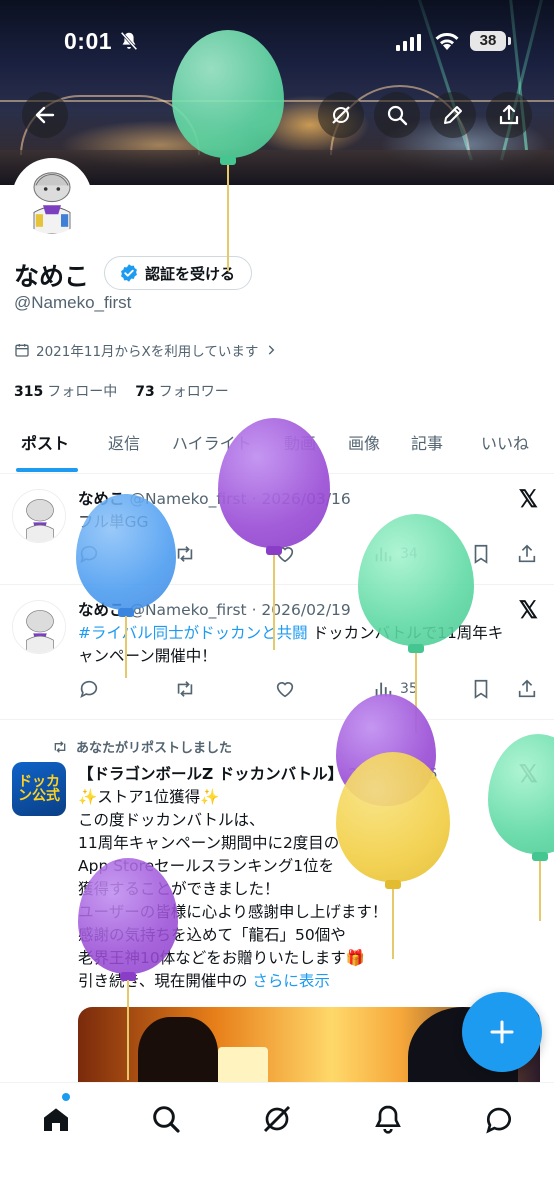 This screenshot has width=554, height=1200. I want to click on post-line: 11周年キャンペーン期間中に2度目の, so click(209, 843).